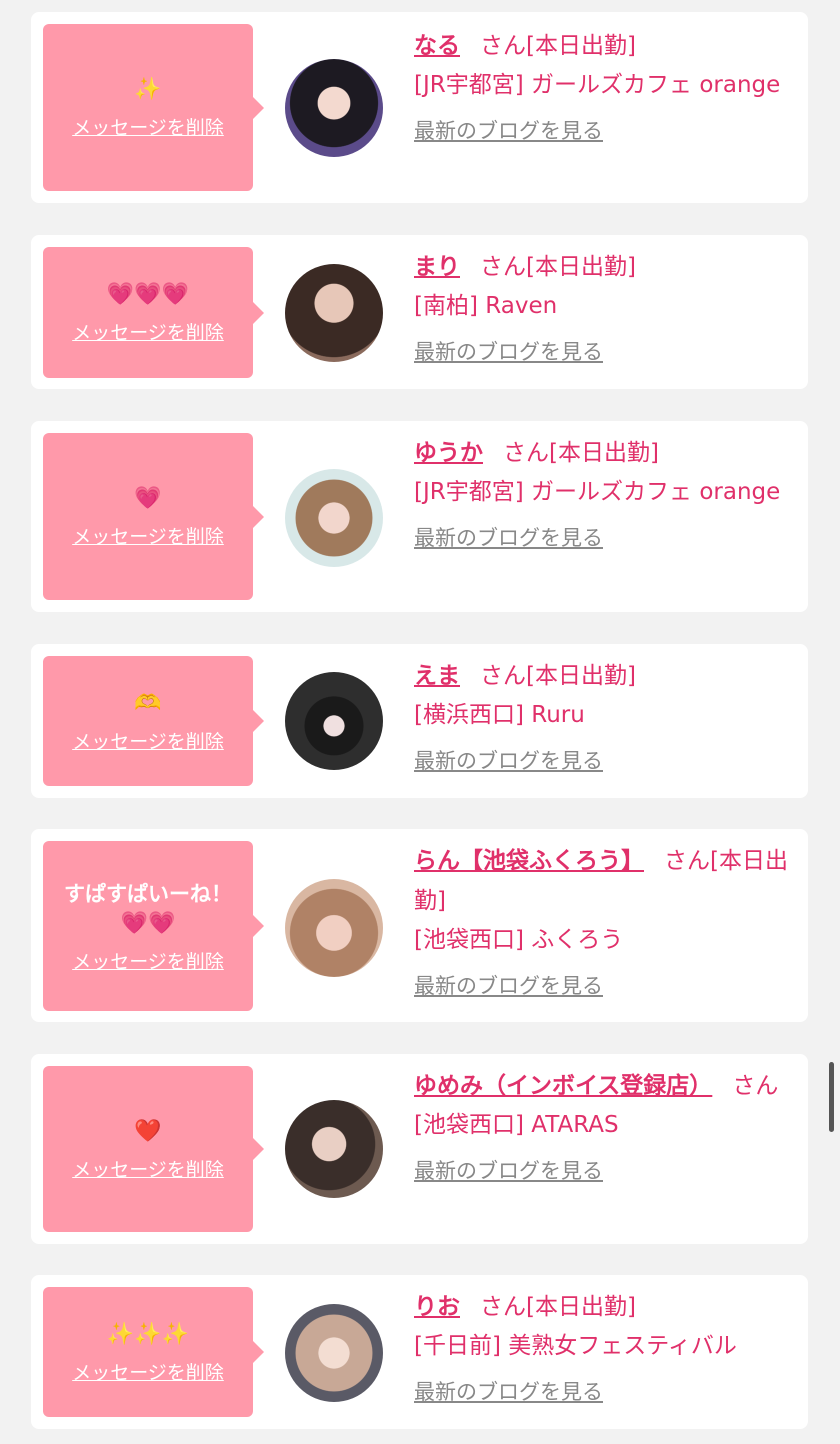 This screenshot has height=1444, width=840. Describe the element at coordinates (516, 1125) in the screenshot. I see `shop-name: [池袋西口] ATARAS` at that location.